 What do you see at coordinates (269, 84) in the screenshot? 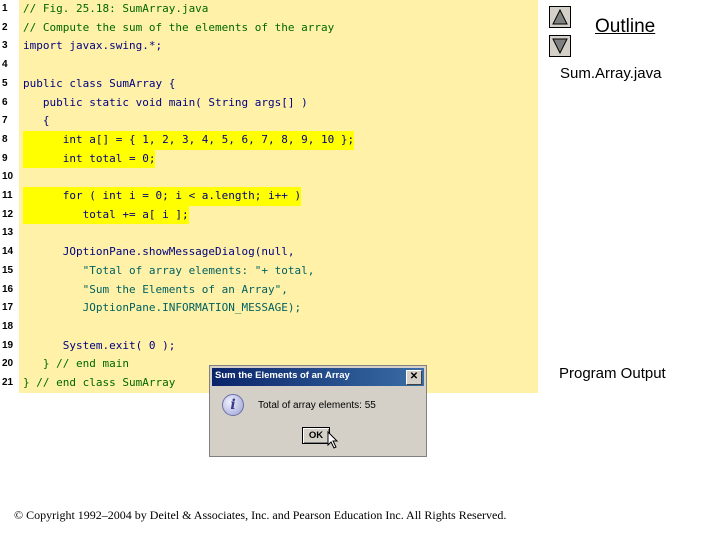
I see `code-line: 5 public class SumArray {` at bounding box center [269, 84].